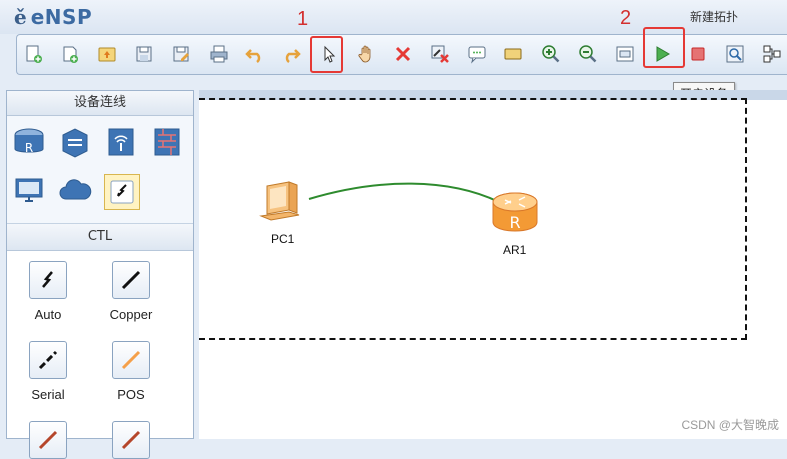 This screenshot has height=459, width=787. I want to click on device-panel-header: 设备连线, so click(100, 103).